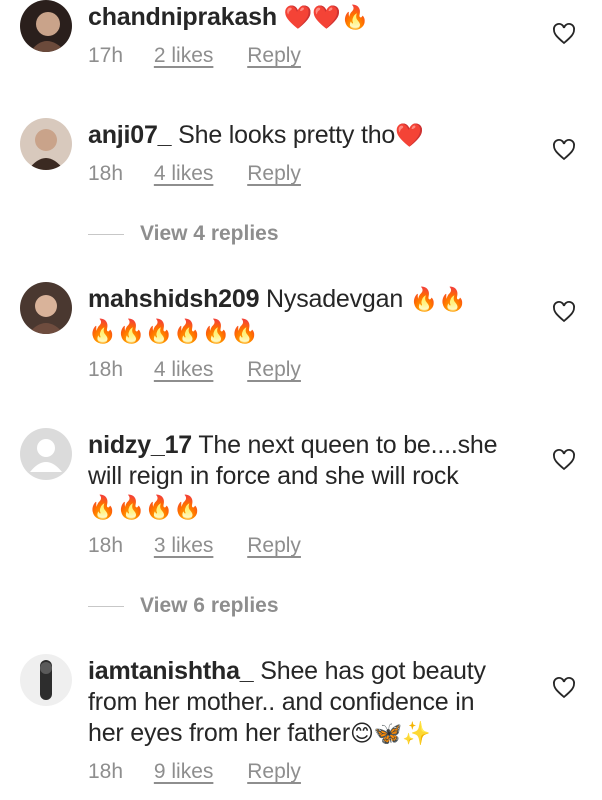 The height and width of the screenshot is (800, 602). I want to click on username: iamtanishtha_, so click(171, 671).